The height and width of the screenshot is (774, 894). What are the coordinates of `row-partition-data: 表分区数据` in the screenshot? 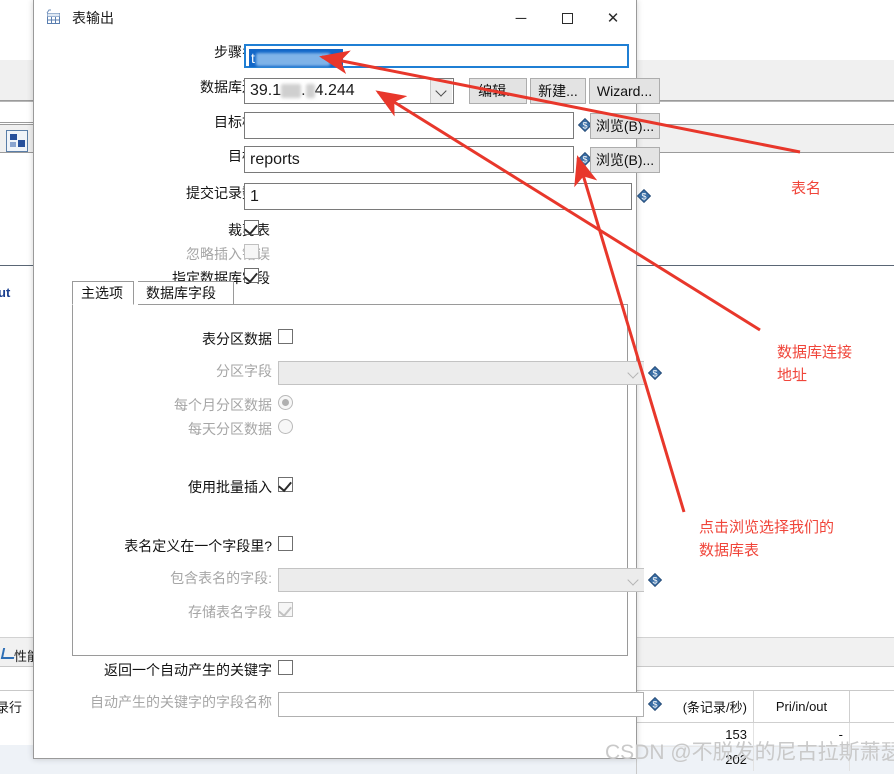 It's located at (350, 325).